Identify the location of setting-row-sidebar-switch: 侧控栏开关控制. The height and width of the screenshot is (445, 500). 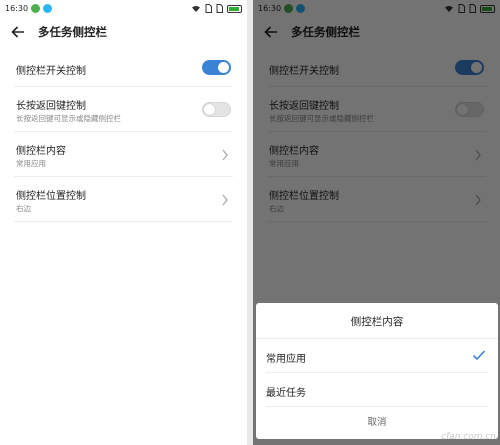
(123, 67).